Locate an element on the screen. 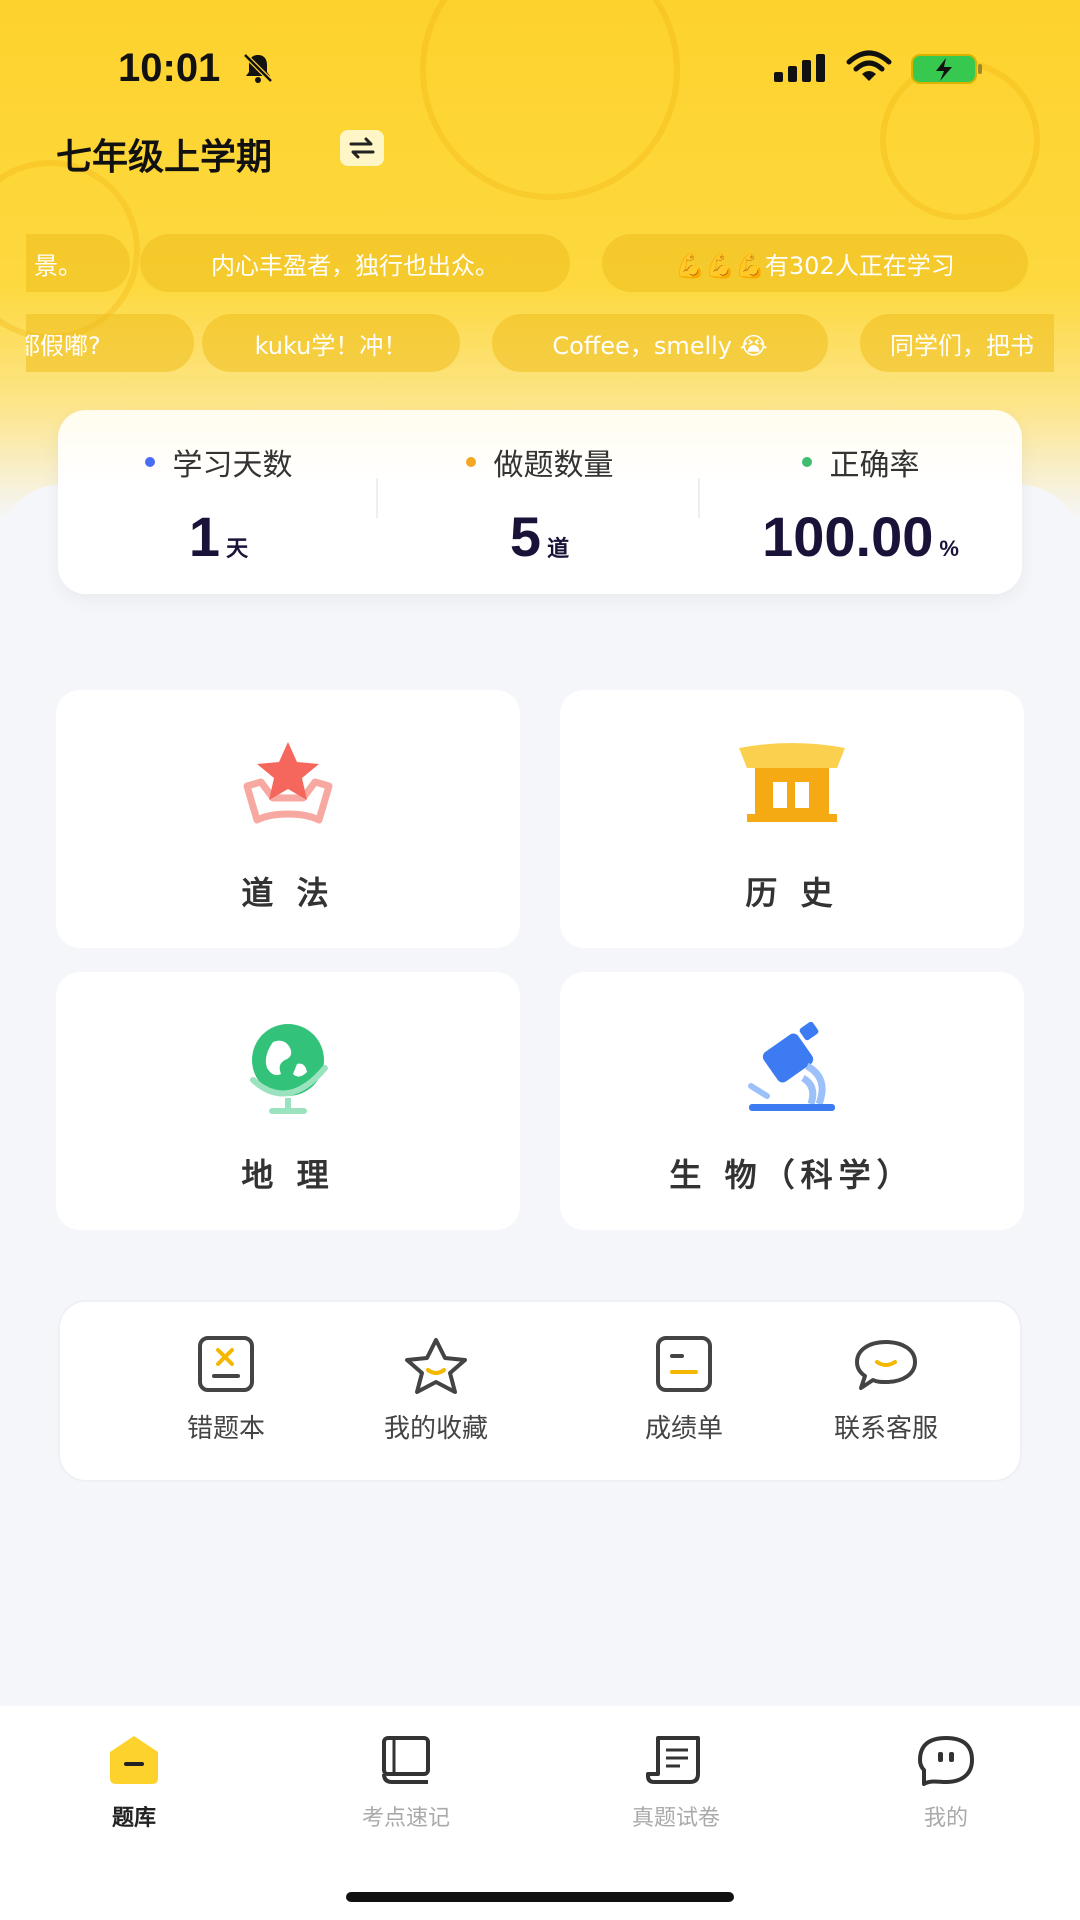 This screenshot has height=1920, width=1080. nav-profile: 我的 is located at coordinates (946, 1783).